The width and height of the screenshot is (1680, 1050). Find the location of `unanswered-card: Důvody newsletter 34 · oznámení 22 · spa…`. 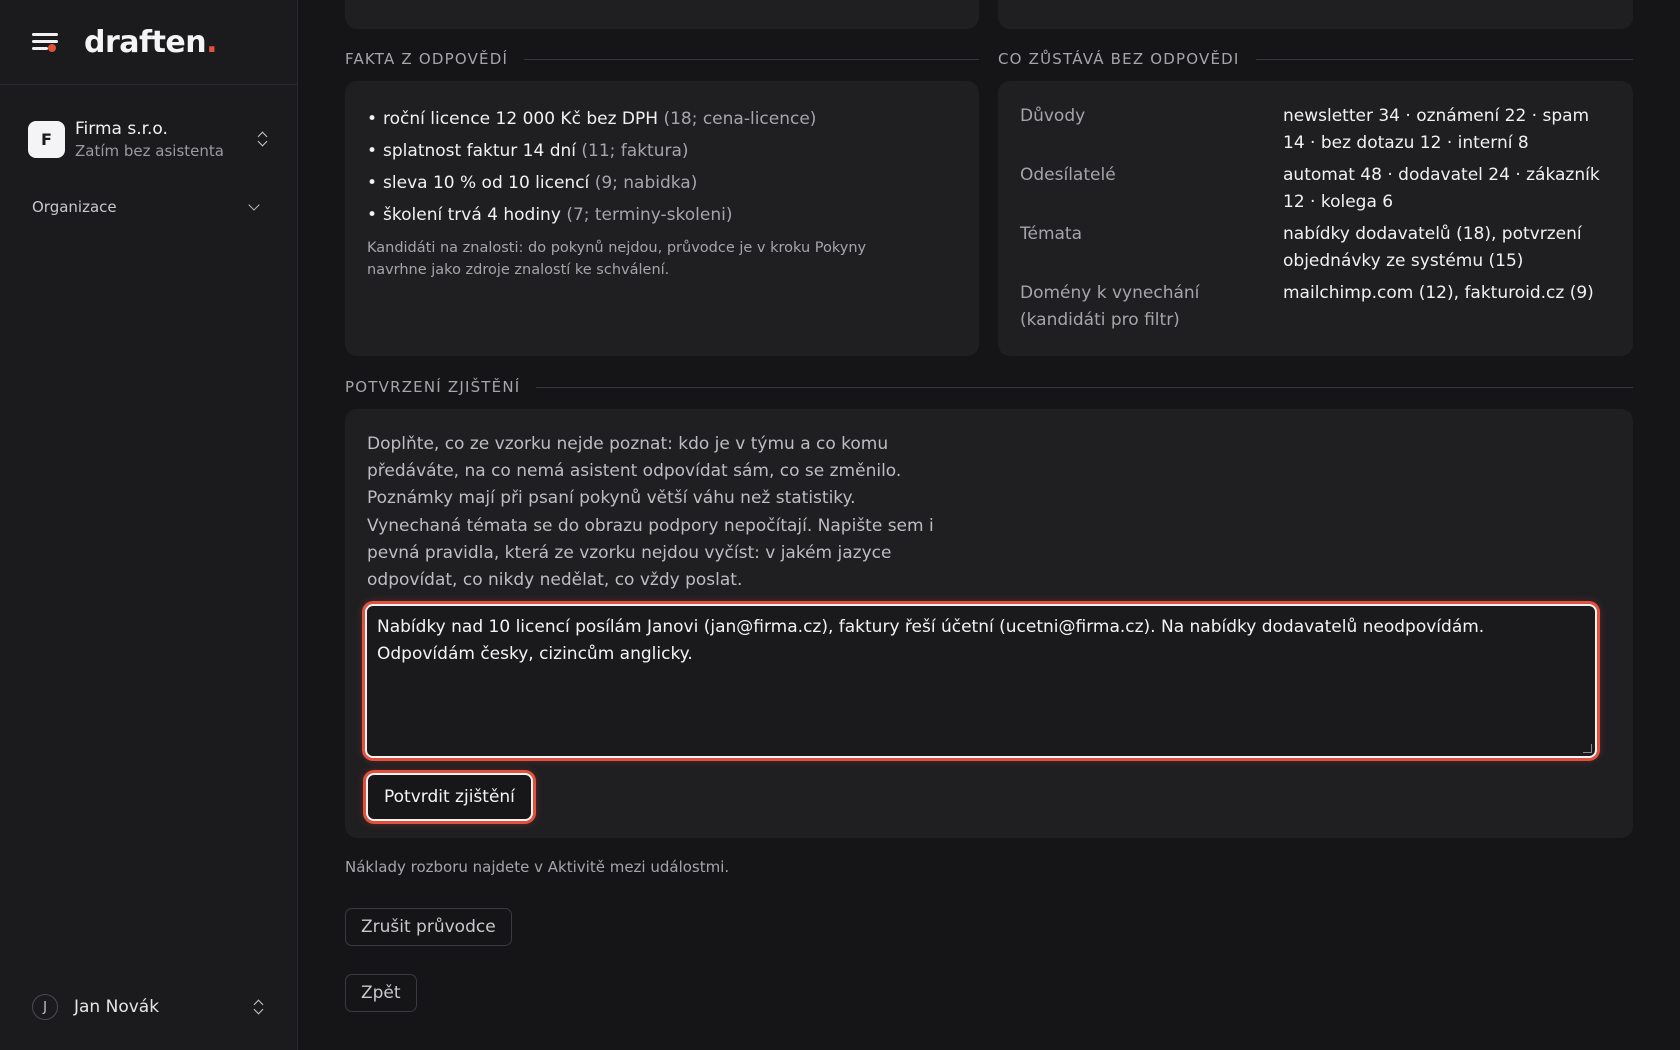

unanswered-card: Důvody newsletter 34 · oznámení 22 · spa… is located at coordinates (1315, 218).